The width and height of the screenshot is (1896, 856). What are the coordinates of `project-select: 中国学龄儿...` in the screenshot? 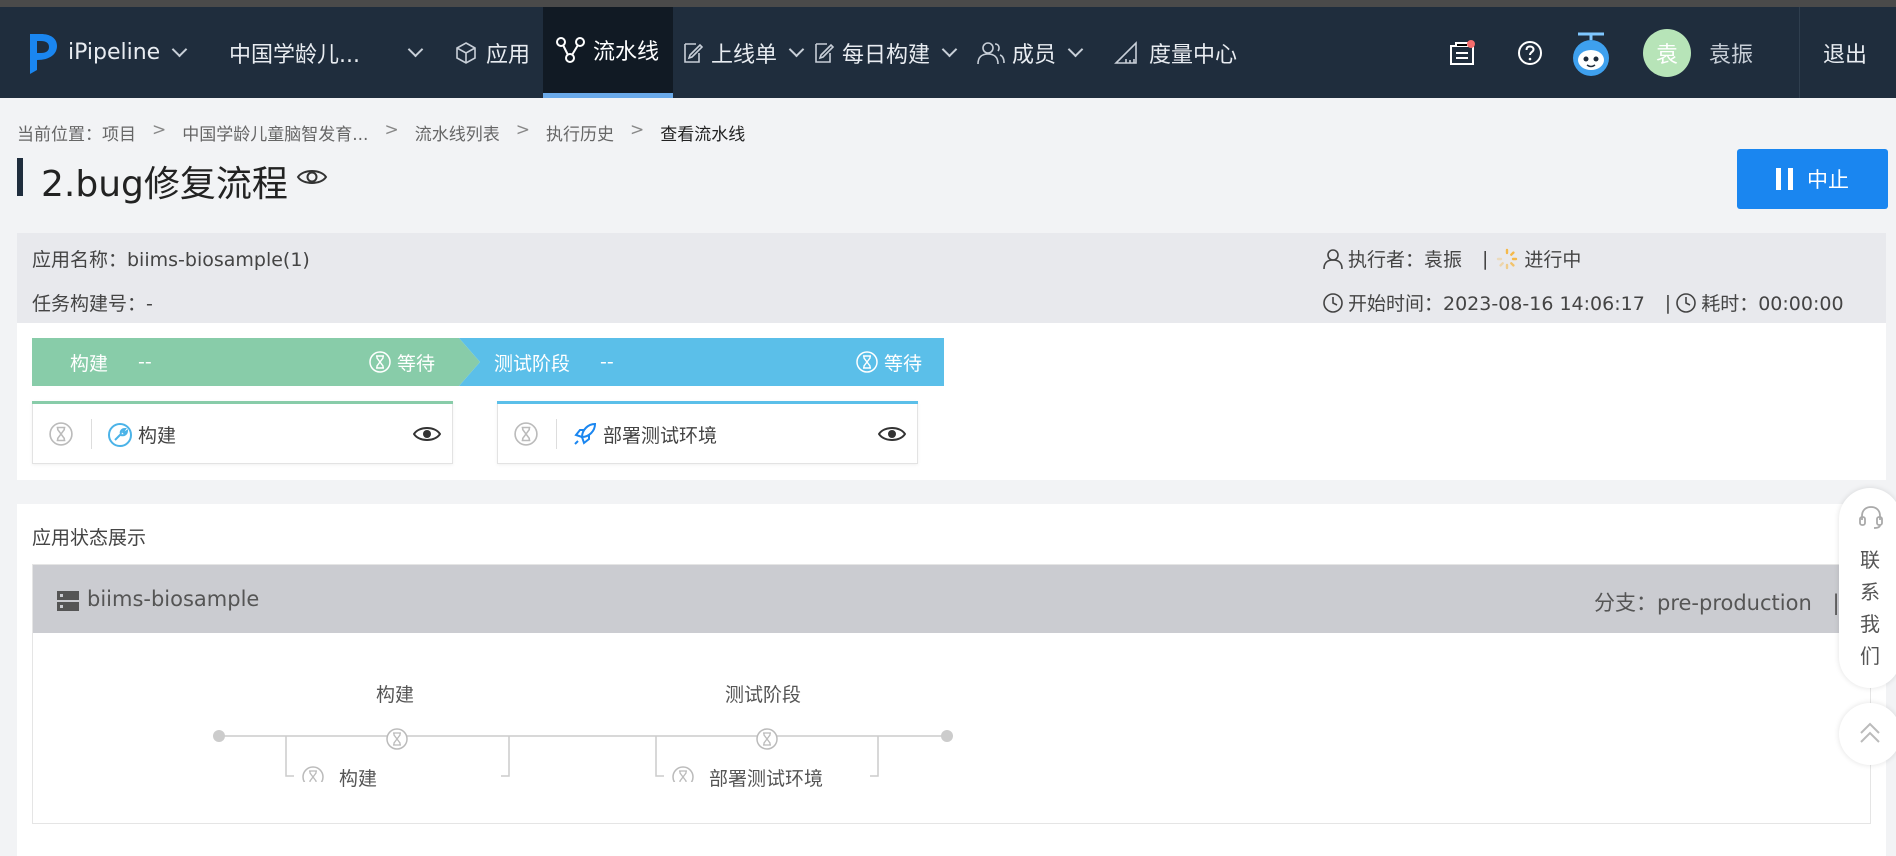 It's located at (326, 52).